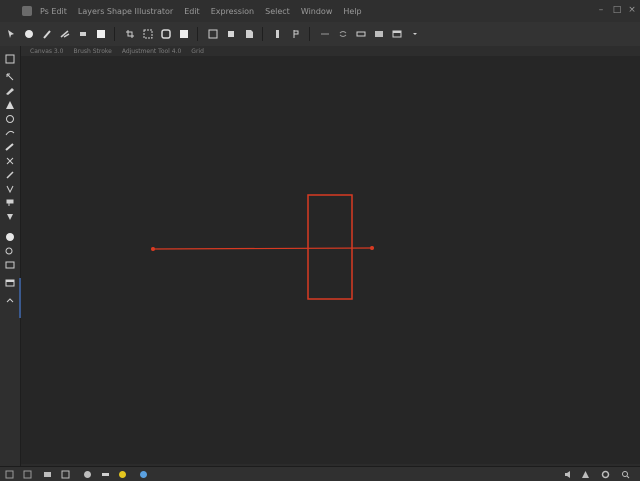  I want to click on image-icon, so click(47, 474).